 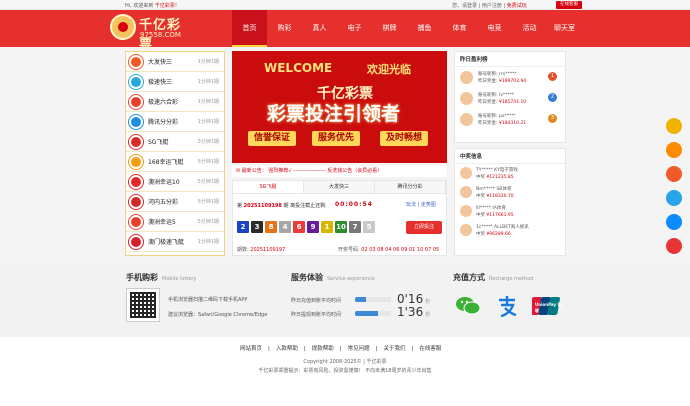 I want to click on message-icon, so click(x=674, y=198).